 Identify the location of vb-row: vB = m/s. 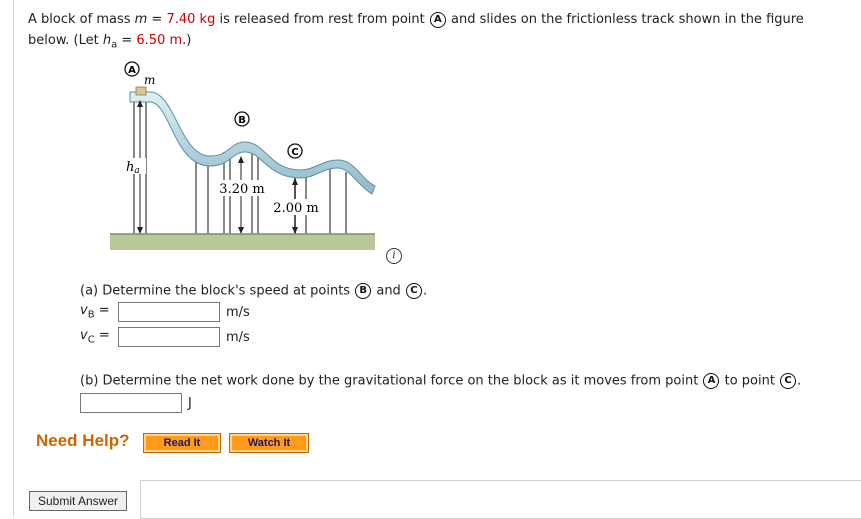
(165, 312).